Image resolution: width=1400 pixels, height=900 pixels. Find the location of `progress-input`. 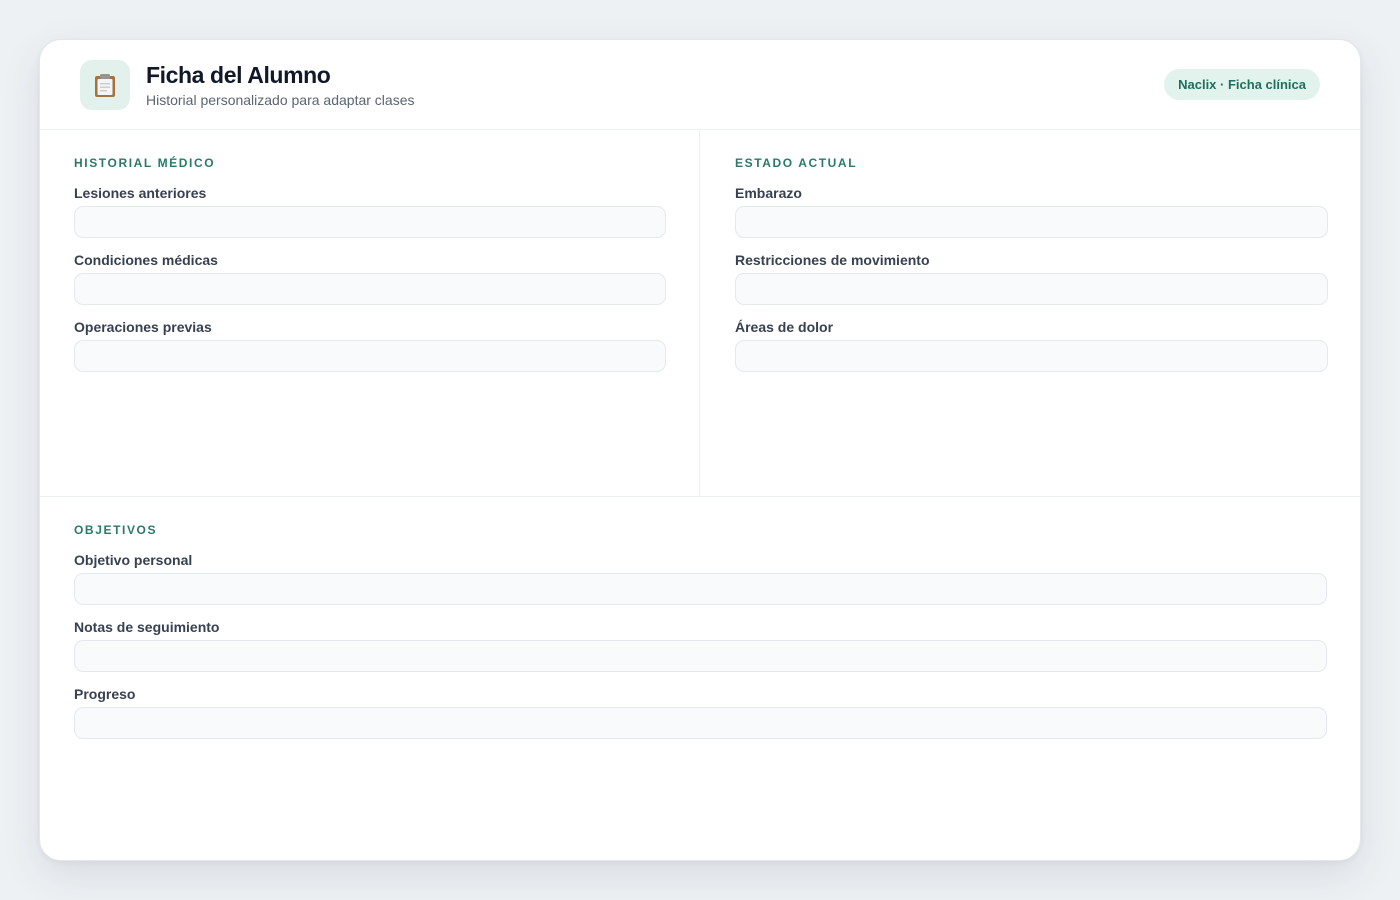

progress-input is located at coordinates (700, 723).